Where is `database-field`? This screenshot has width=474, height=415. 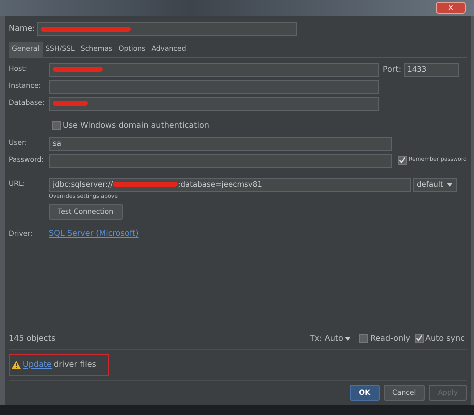 database-field is located at coordinates (214, 103).